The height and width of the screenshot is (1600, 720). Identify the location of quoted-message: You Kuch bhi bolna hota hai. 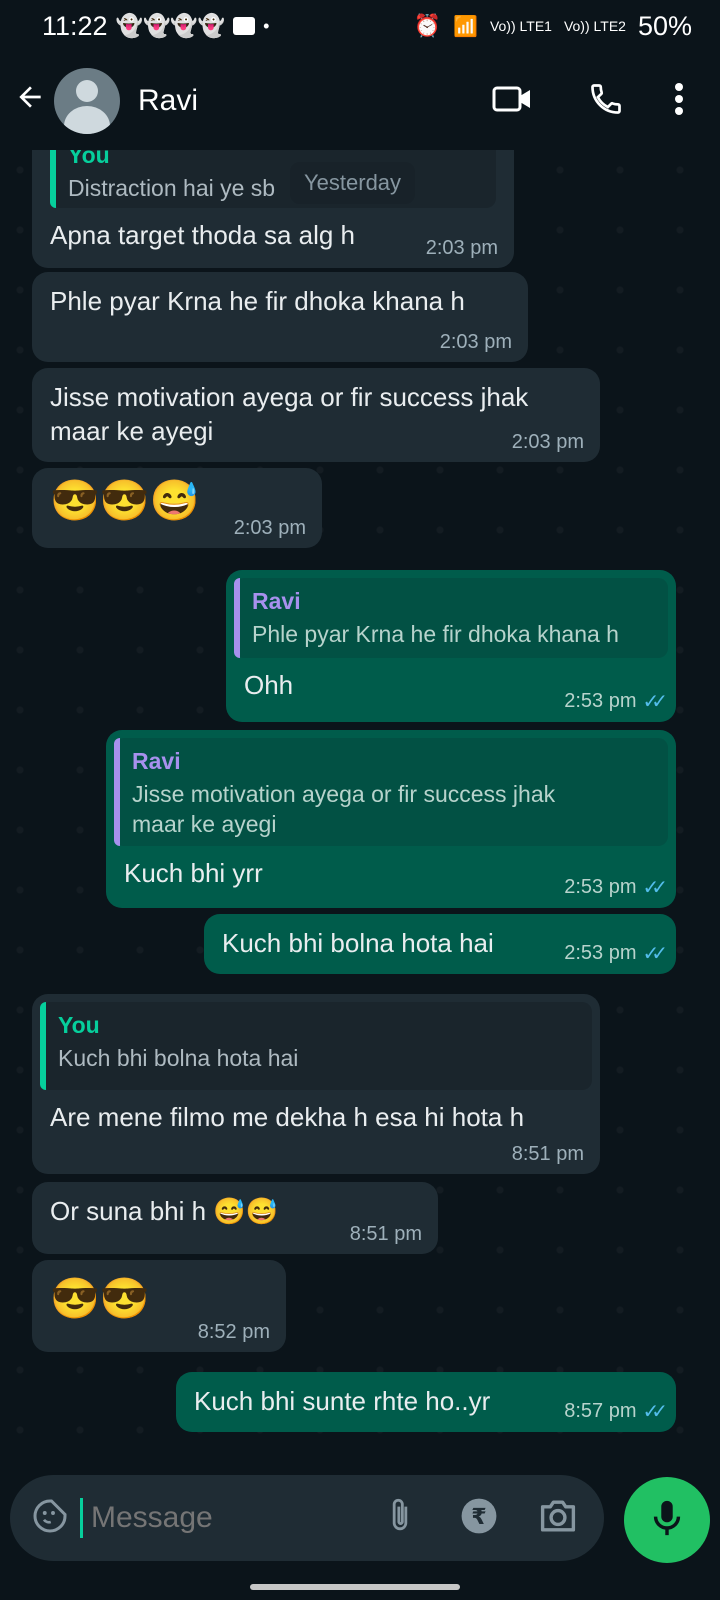
(316, 1046).